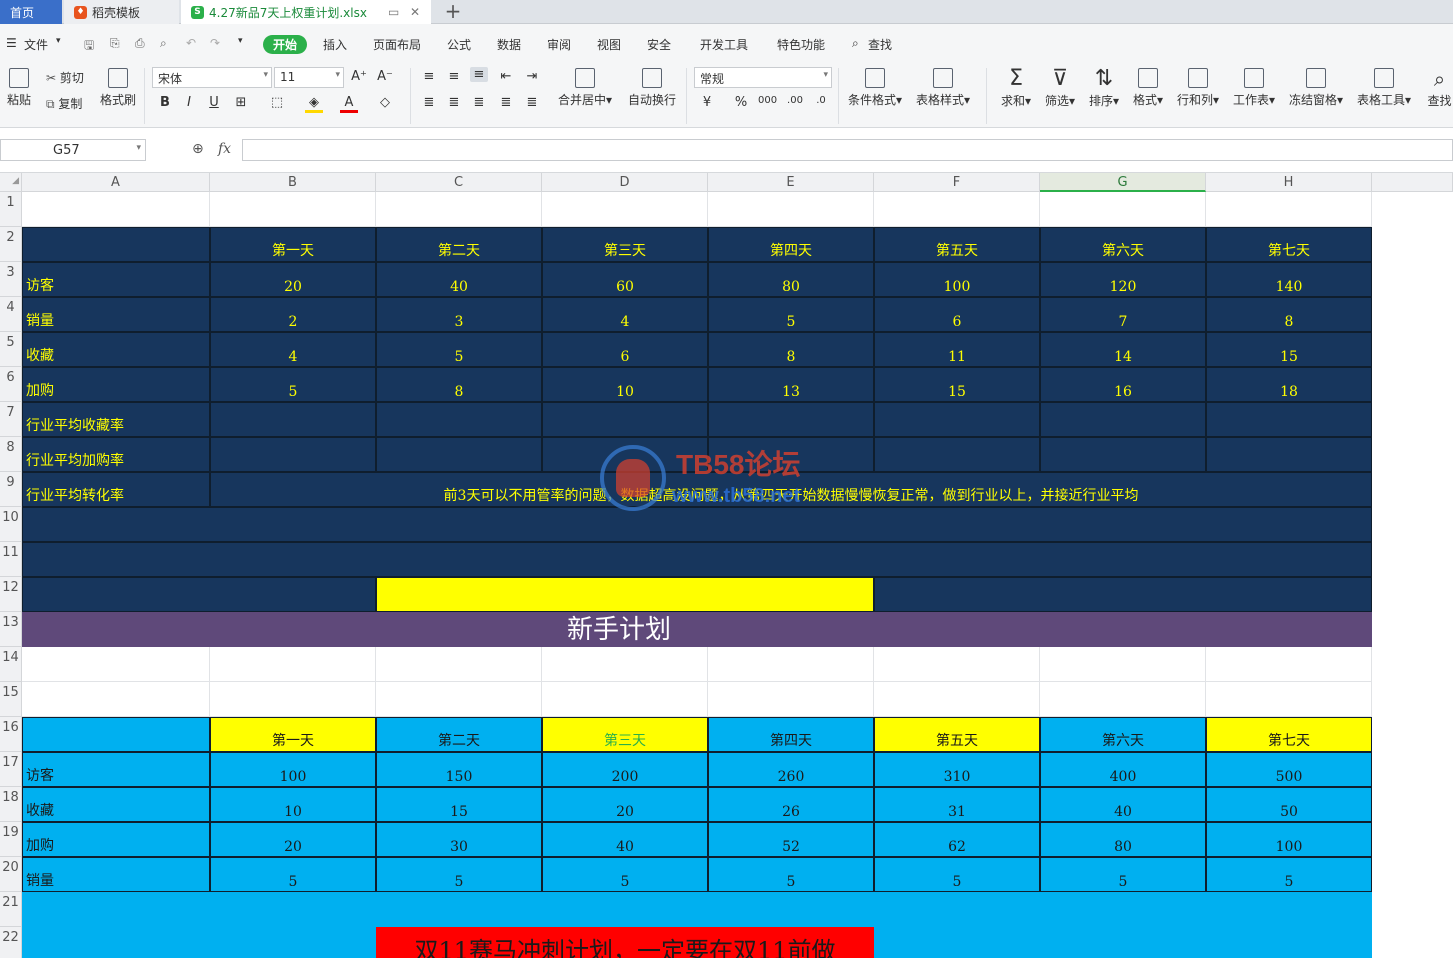 Image resolution: width=1453 pixels, height=958 pixels. Describe the element at coordinates (1289, 804) in the screenshot. I see `table2-value-cell: 50` at that location.